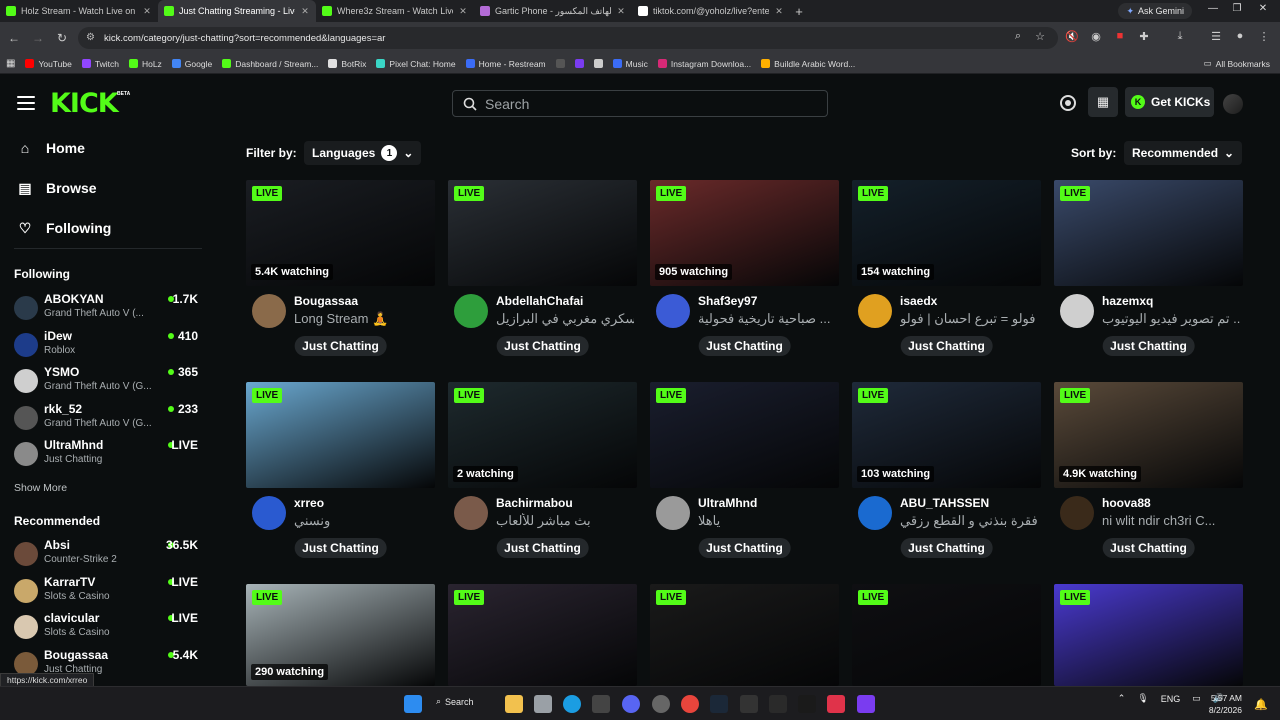  Describe the element at coordinates (395, 11) in the screenshot. I see `browser-tab: Where3z Stream - Watch Live o ✕` at that location.